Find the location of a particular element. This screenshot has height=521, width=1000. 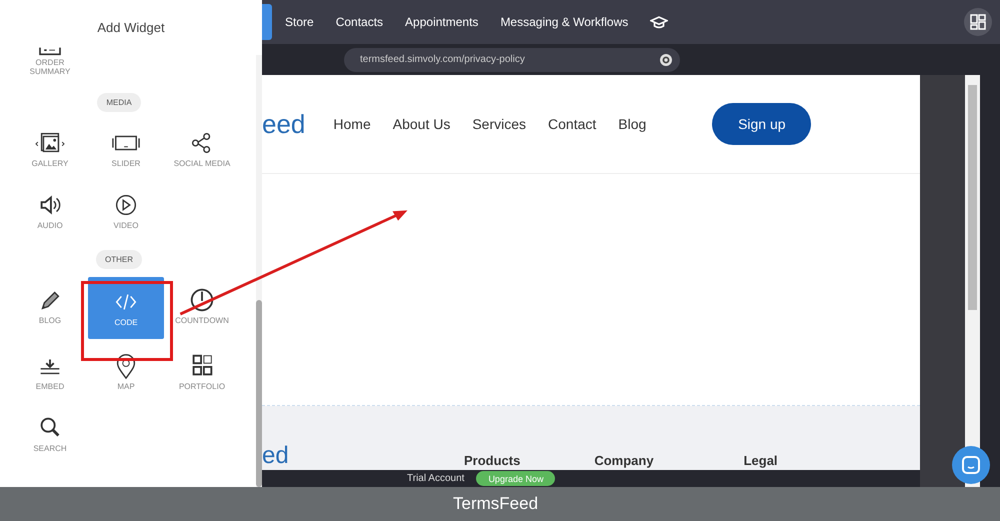

site-logo: eed is located at coordinates (284, 124).